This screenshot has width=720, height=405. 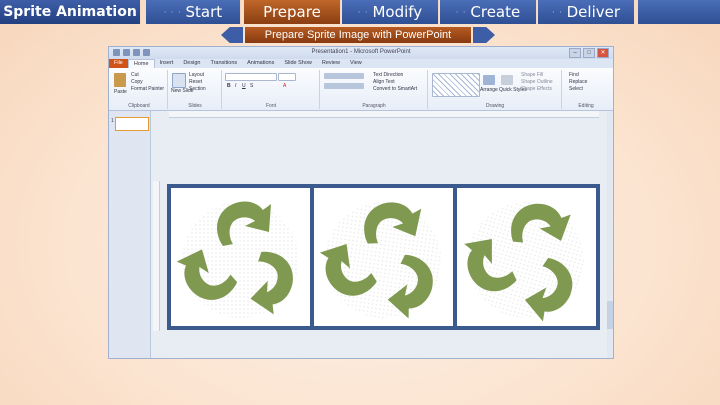 I want to click on tab-modify-label: Modify, so click(x=397, y=12).